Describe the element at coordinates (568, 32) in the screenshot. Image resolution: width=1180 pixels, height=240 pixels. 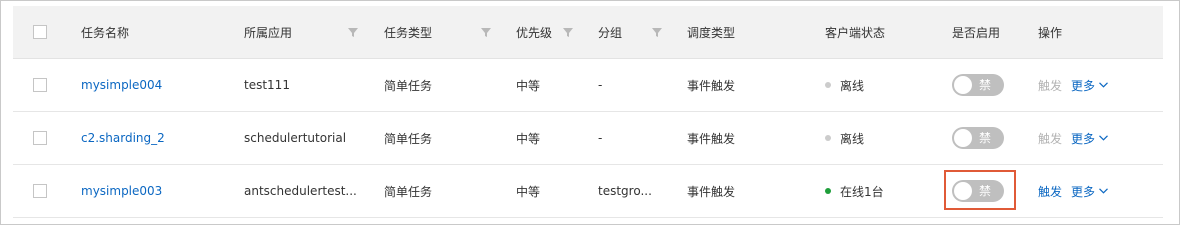
I see `priority-filter-icon` at that location.